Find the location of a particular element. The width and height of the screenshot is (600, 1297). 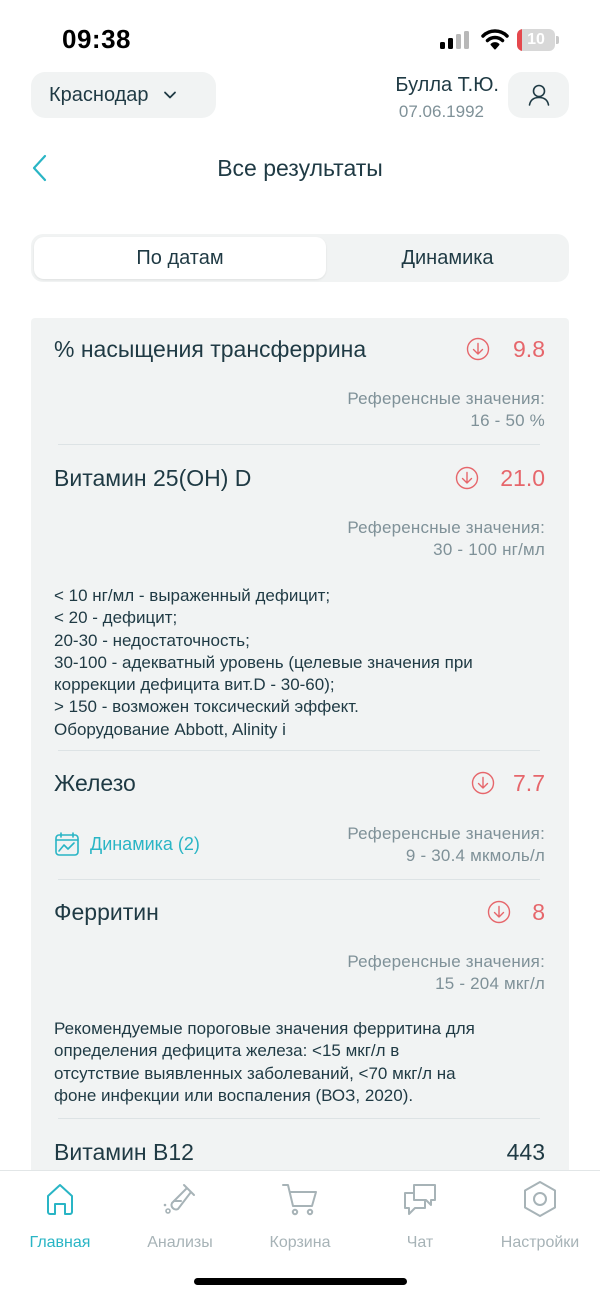

cellular-signal-icon is located at coordinates (455, 40).